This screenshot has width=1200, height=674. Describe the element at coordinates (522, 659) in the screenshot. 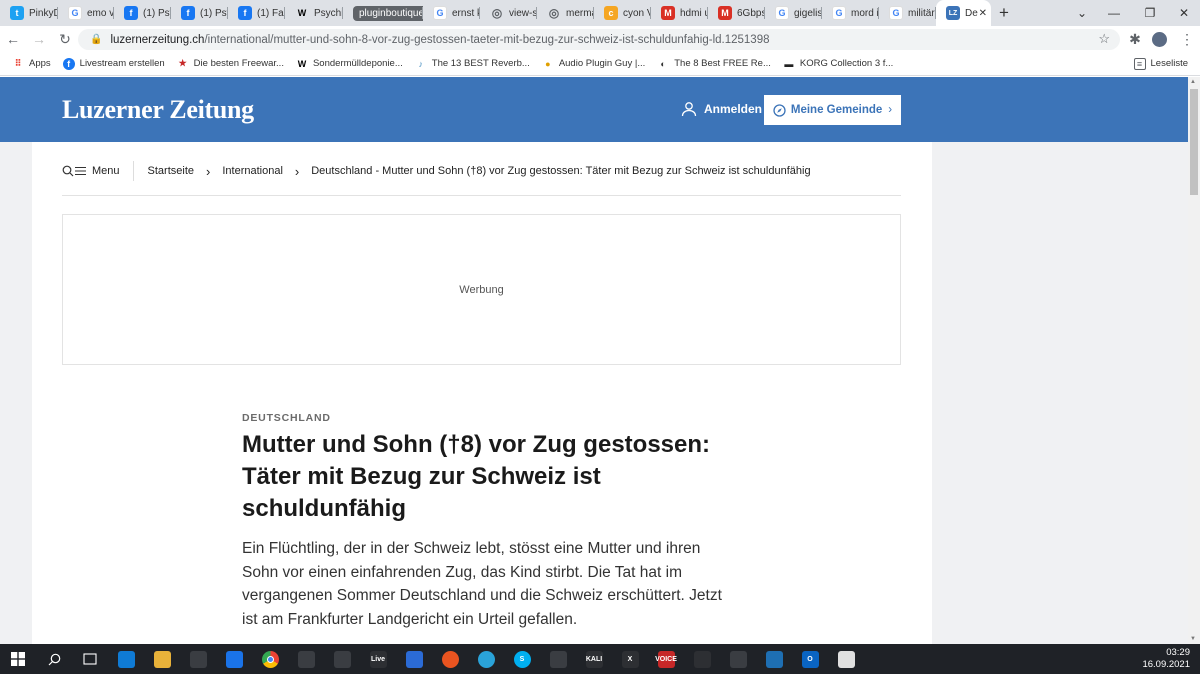

I see `skype-icon: S` at that location.